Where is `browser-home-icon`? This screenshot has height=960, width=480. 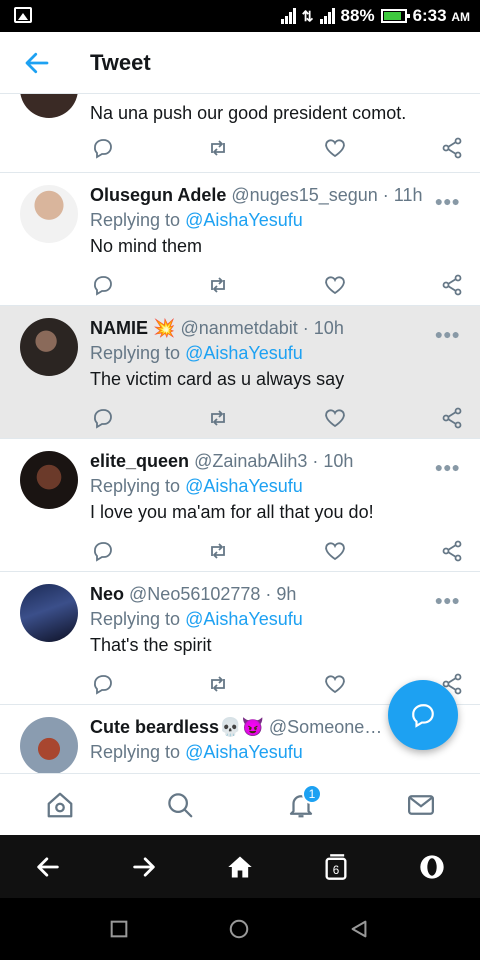 browser-home-icon is located at coordinates (240, 867).